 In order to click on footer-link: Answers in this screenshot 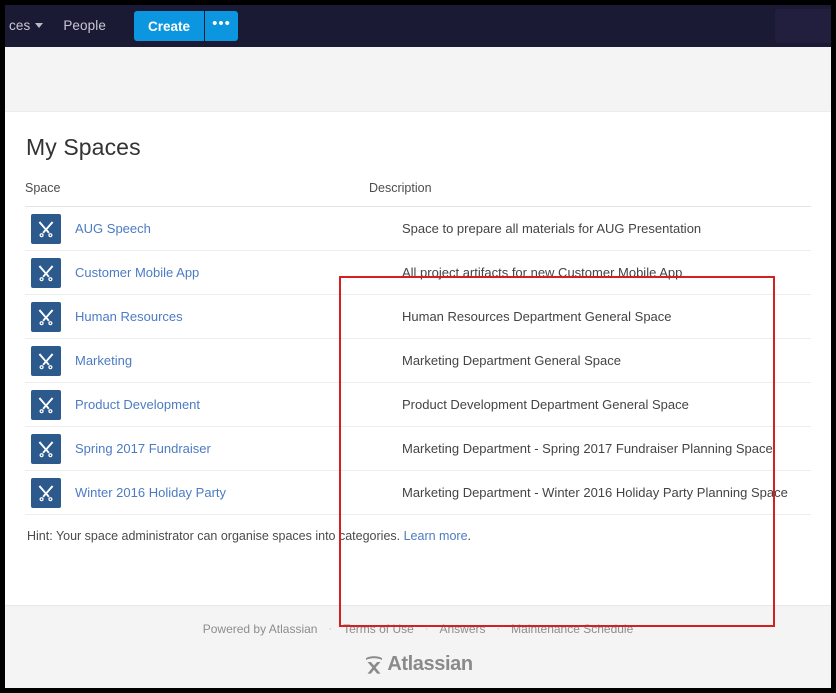, I will do `click(462, 629)`.